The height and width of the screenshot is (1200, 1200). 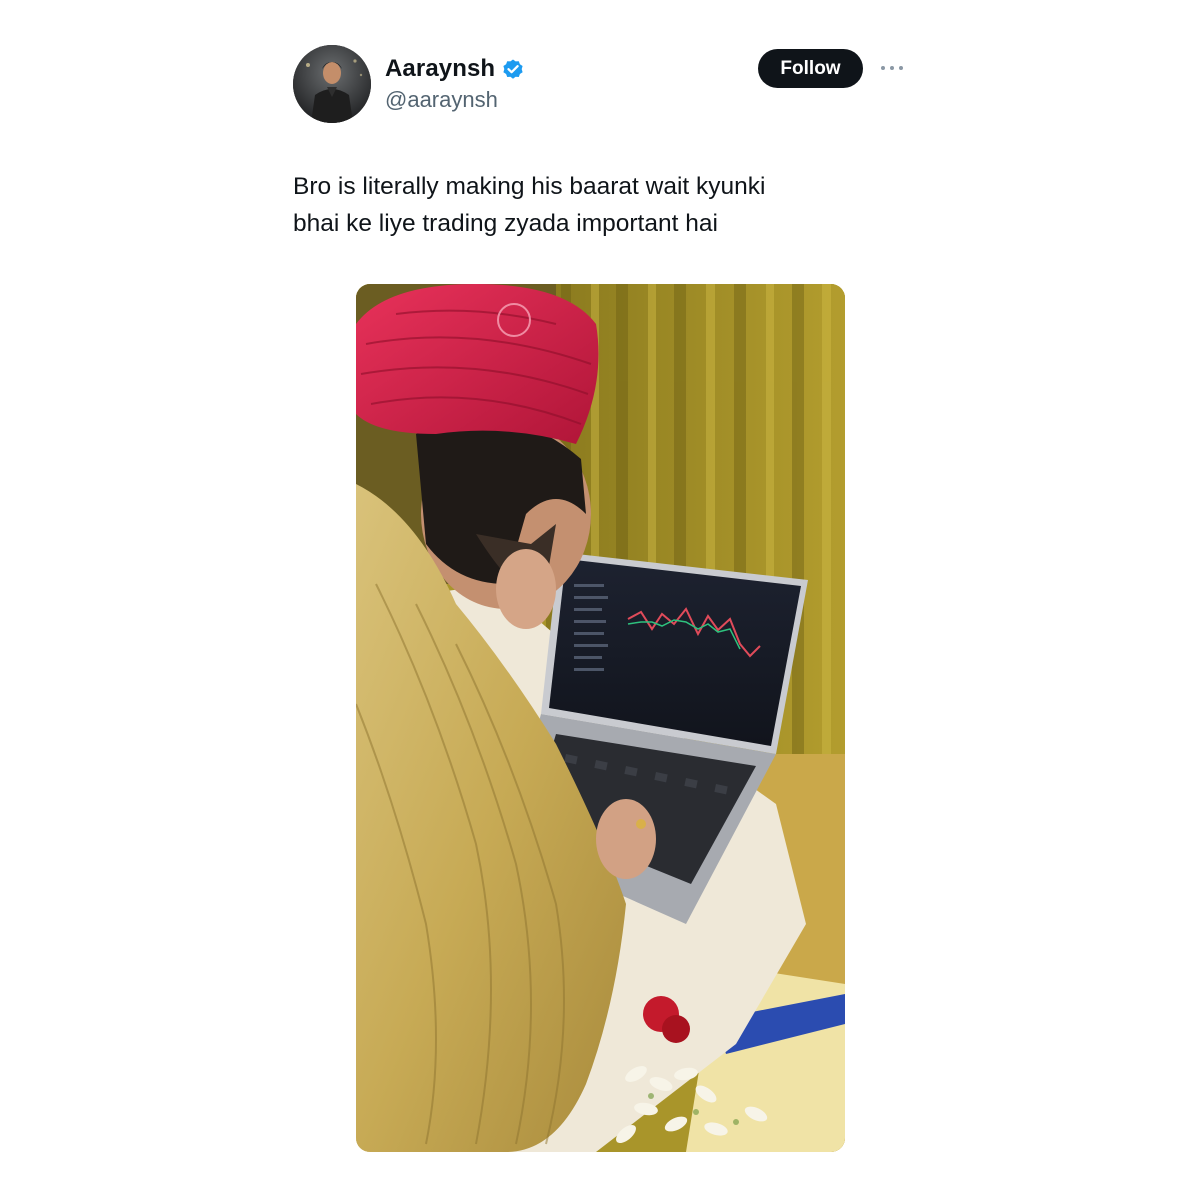 What do you see at coordinates (441, 100) in the screenshot?
I see `author-handle: @aaraynsh` at bounding box center [441, 100].